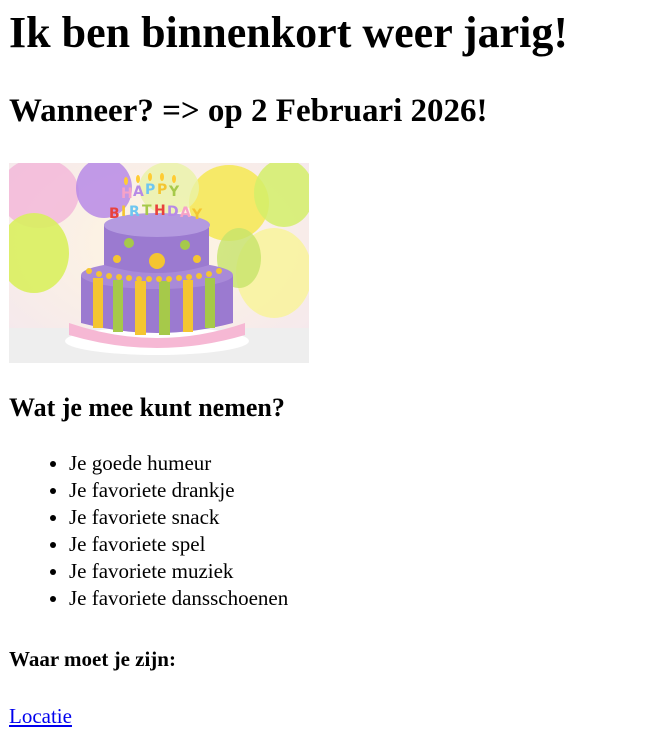  What do you see at coordinates (123, 212) in the screenshot?
I see `svg-text: I` at bounding box center [123, 212].